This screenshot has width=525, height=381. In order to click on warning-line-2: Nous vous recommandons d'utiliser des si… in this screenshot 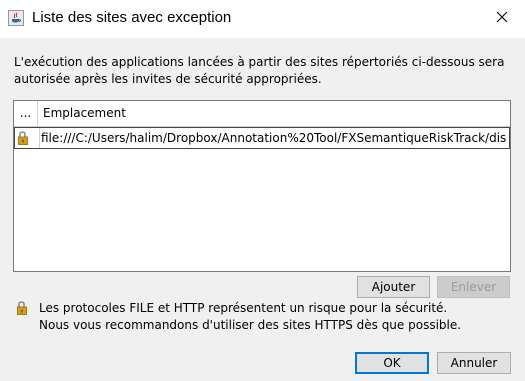, I will do `click(250, 325)`.